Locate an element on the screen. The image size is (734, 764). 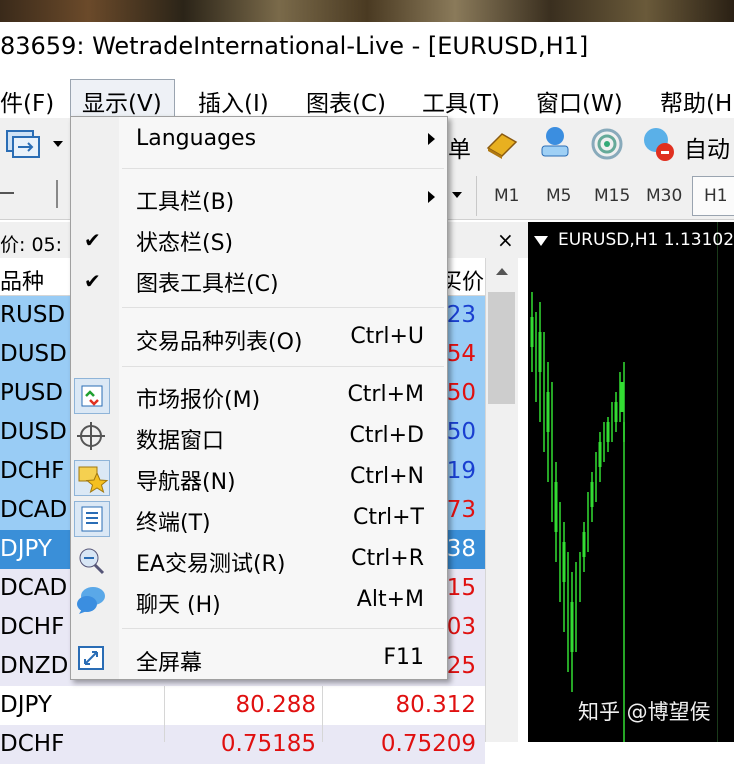
market-watch-time: 价: 05: is located at coordinates (31, 245).